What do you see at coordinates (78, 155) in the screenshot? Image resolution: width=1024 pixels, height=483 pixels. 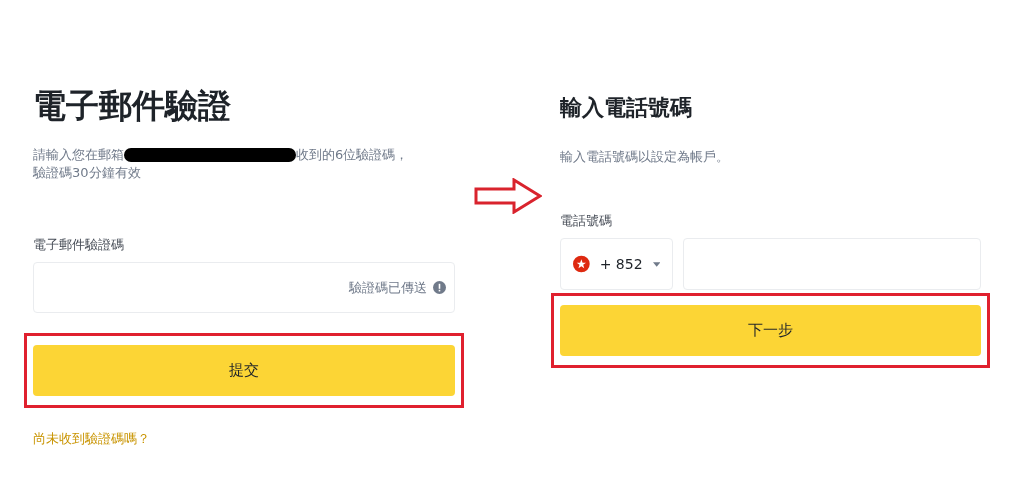 I see `instruction-text: 請輸入您在郵箱` at bounding box center [78, 155].